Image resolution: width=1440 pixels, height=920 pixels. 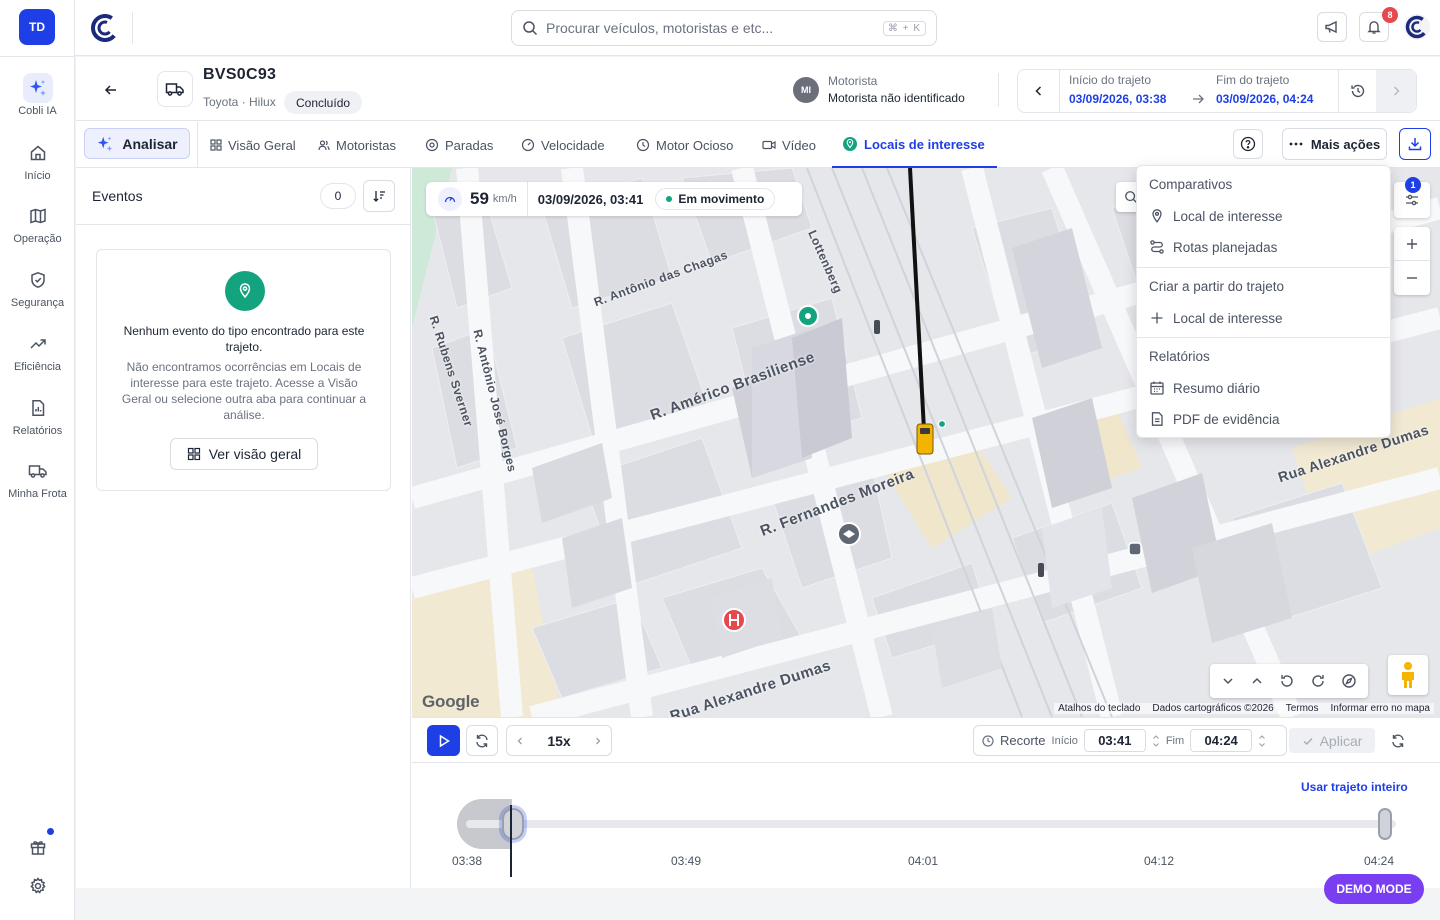 What do you see at coordinates (1357, 91) in the screenshot?
I see `trip-history-button` at bounding box center [1357, 91].